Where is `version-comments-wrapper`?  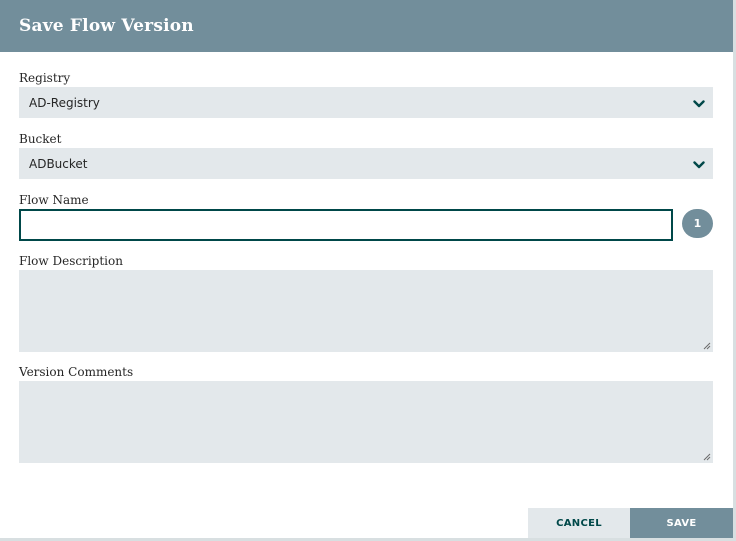
version-comments-wrapper is located at coordinates (366, 422).